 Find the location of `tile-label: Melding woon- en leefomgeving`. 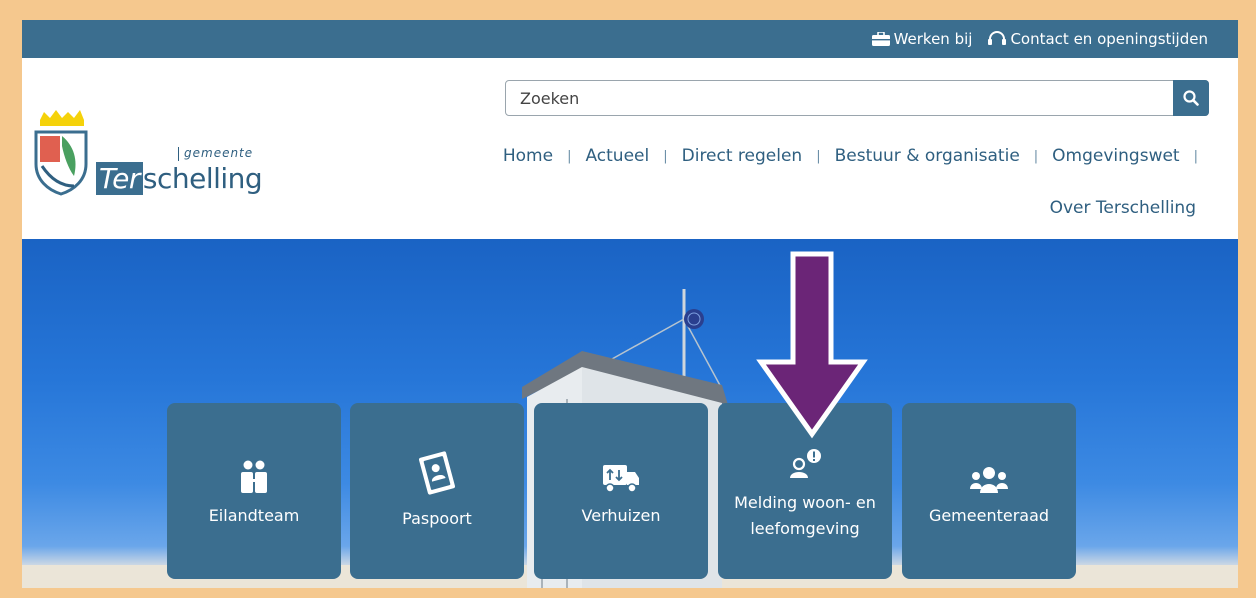

tile-label: Melding woon- en leefomgeving is located at coordinates (805, 515).